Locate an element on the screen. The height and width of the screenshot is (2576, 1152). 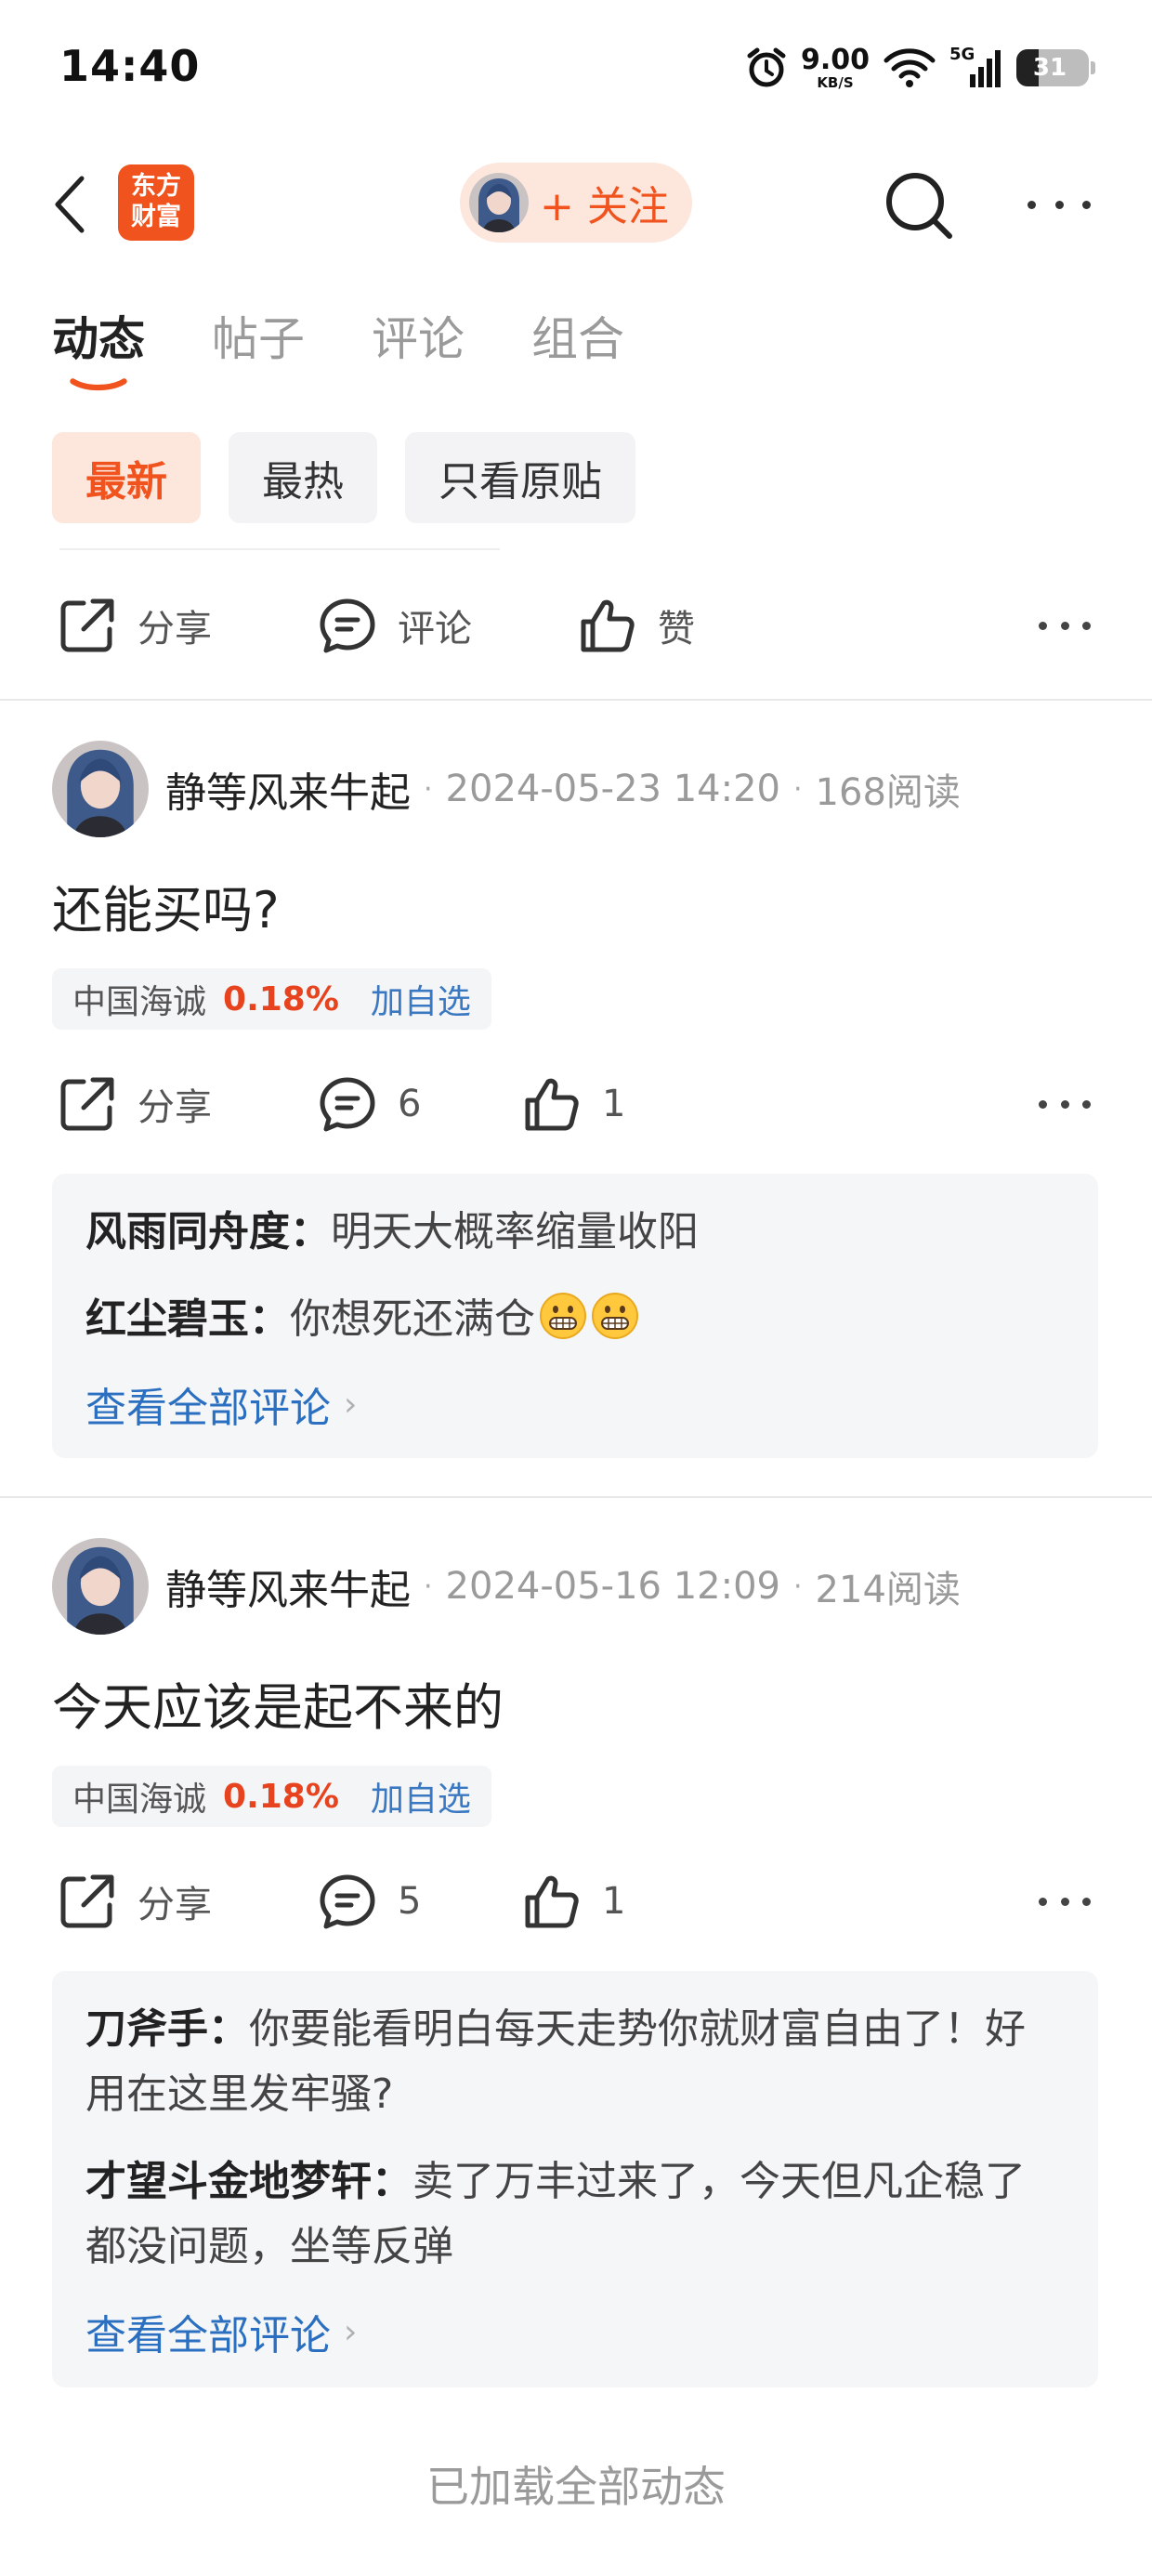
more-options-button is located at coordinates (1059, 204).